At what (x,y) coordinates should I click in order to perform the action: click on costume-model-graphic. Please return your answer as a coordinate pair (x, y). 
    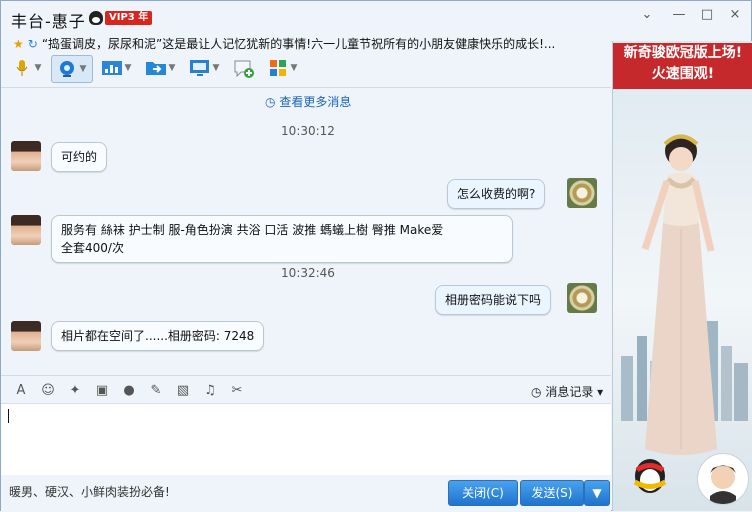
    Looking at the image, I should click on (679, 294).